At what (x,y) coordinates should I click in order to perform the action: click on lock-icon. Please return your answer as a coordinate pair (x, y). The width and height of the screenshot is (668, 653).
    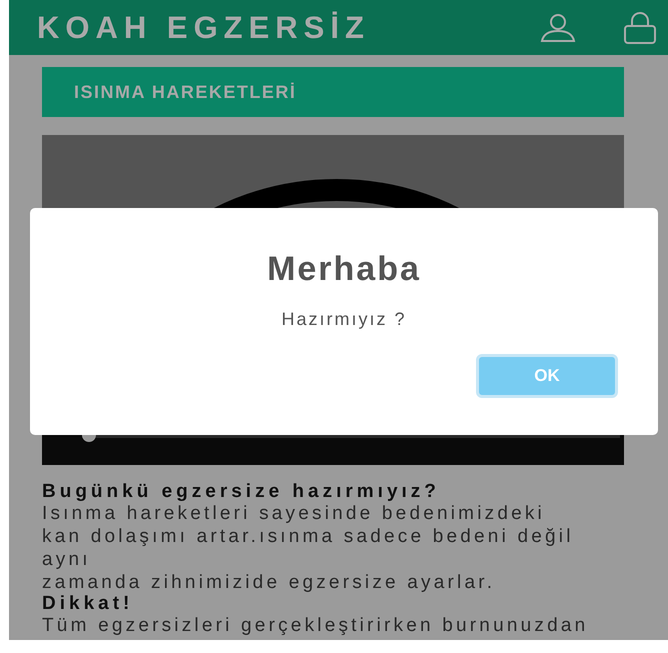
    Looking at the image, I should click on (640, 28).